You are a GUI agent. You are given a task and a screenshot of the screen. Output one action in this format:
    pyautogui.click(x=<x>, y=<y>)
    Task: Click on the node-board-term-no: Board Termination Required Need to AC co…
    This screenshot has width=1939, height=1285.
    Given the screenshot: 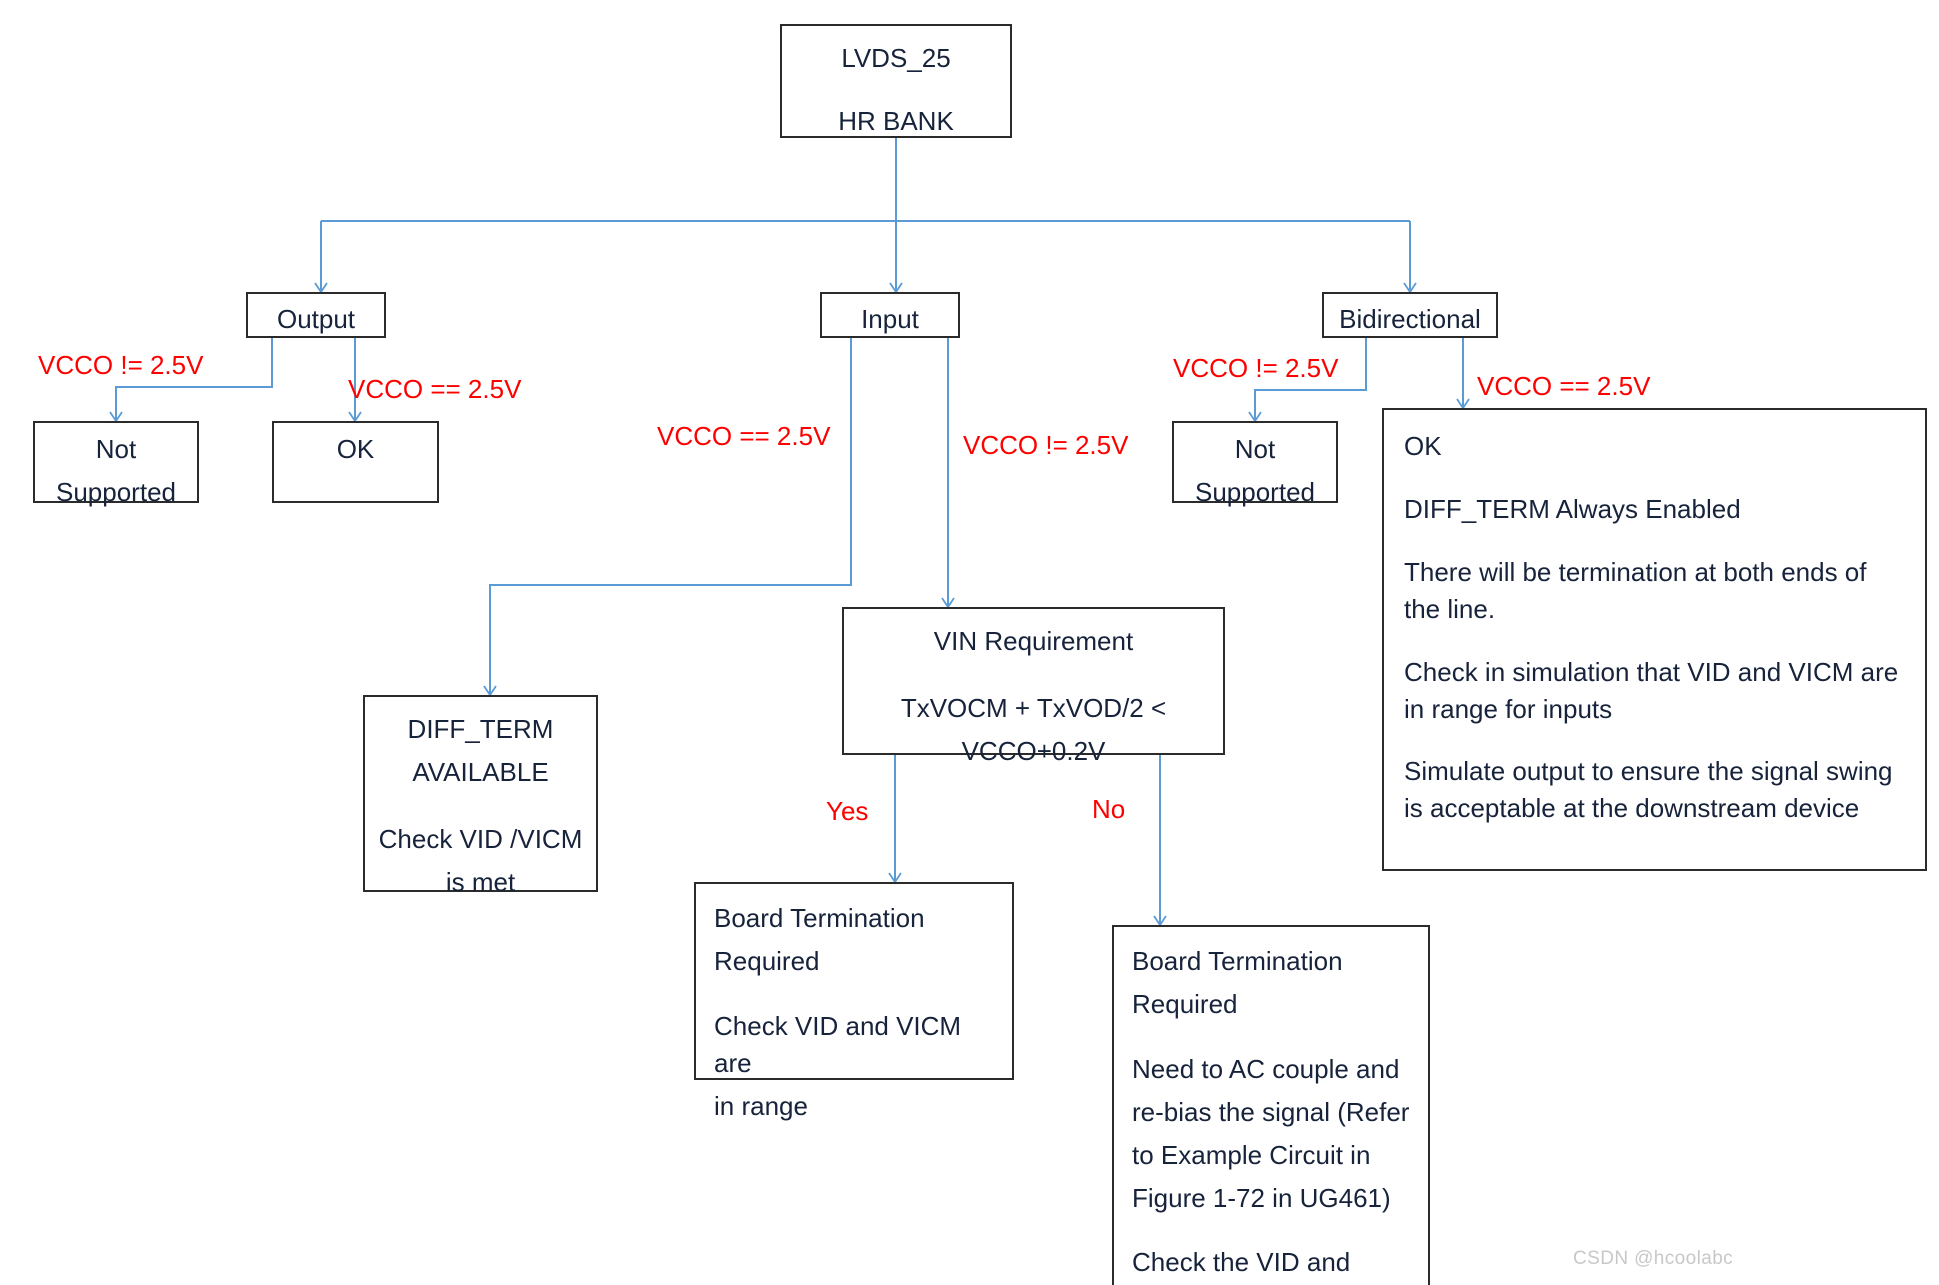 What is the action you would take?
    pyautogui.click(x=1271, y=1105)
    